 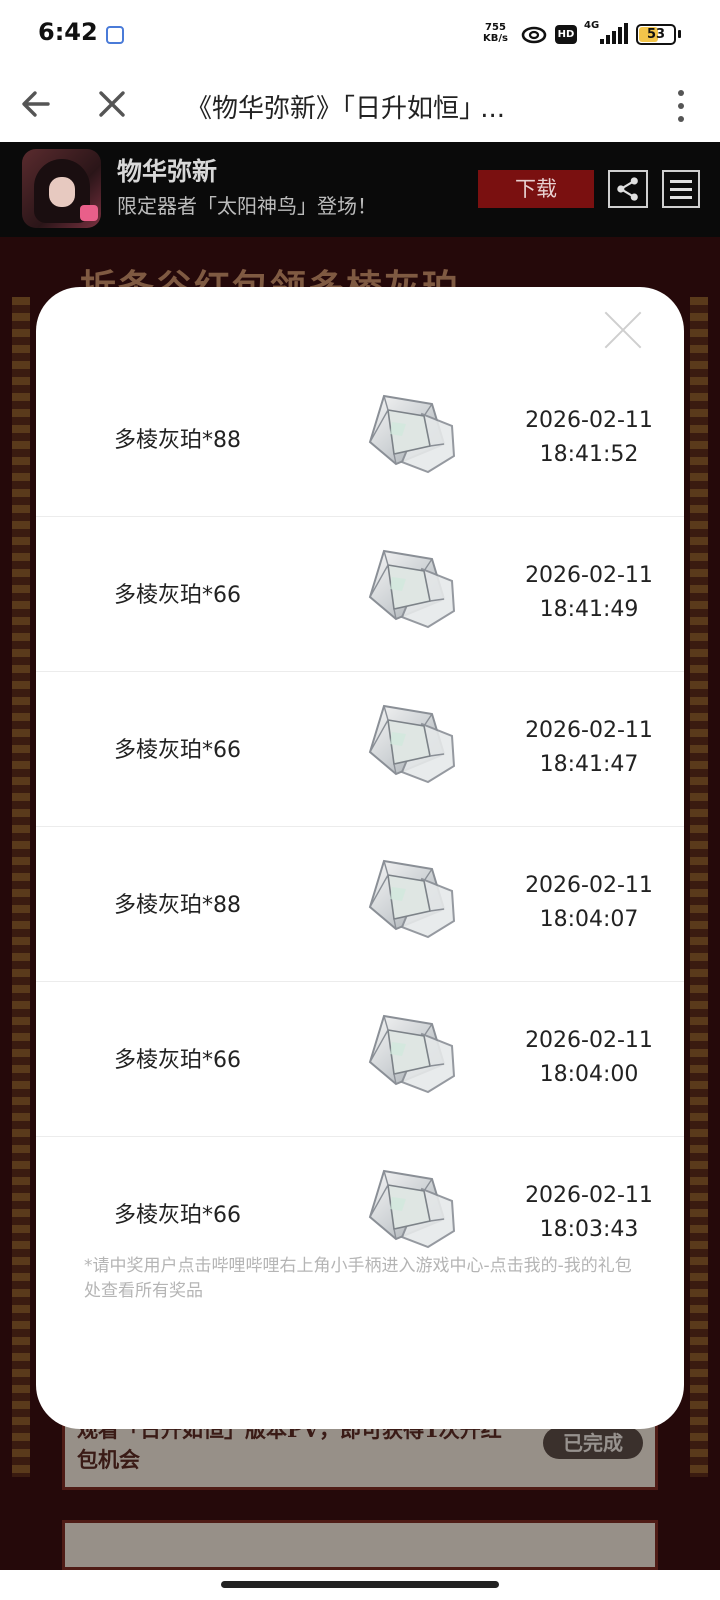 I want to click on prize-time: 18:04:00, so click(x=589, y=1074).